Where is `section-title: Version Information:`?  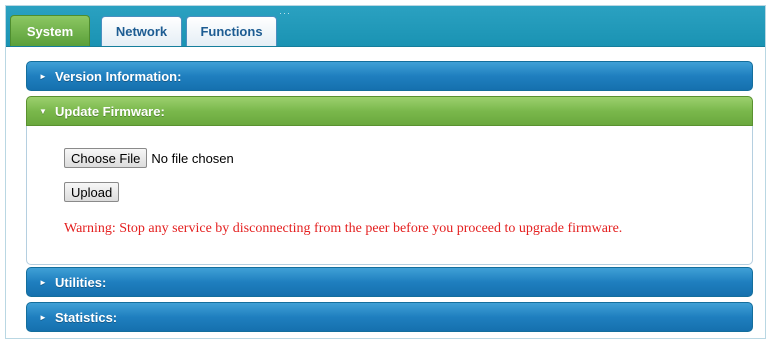 section-title: Version Information: is located at coordinates (118, 76).